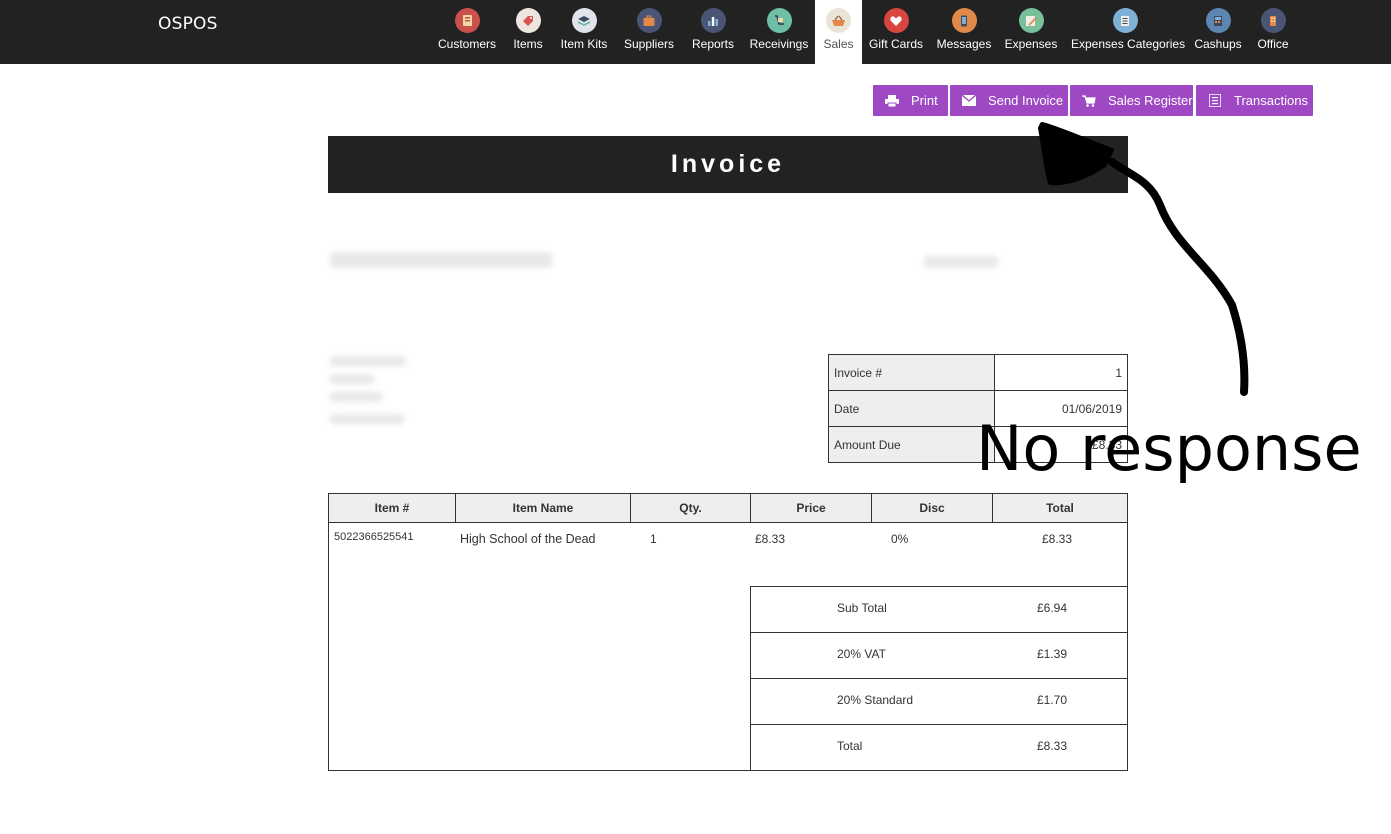  I want to click on subtotal-value: £6.94, so click(1052, 608).